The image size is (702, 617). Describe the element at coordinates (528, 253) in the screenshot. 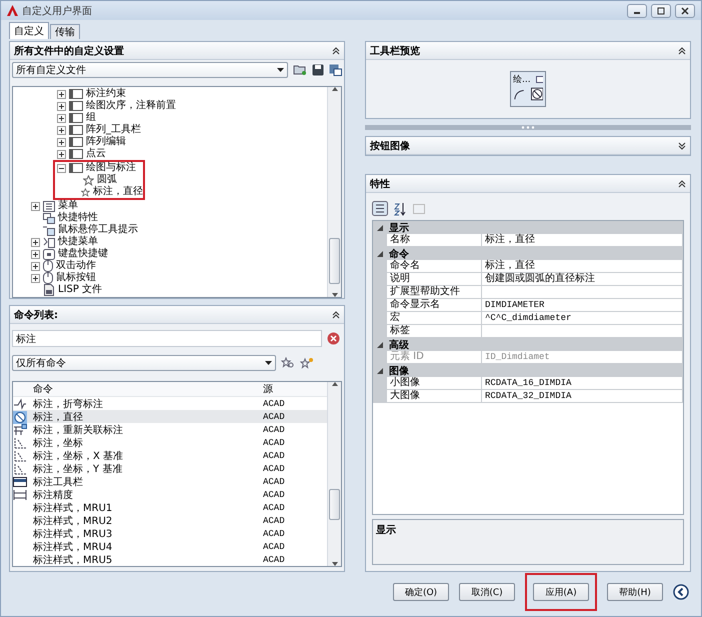

I see `category-header: 命令` at that location.